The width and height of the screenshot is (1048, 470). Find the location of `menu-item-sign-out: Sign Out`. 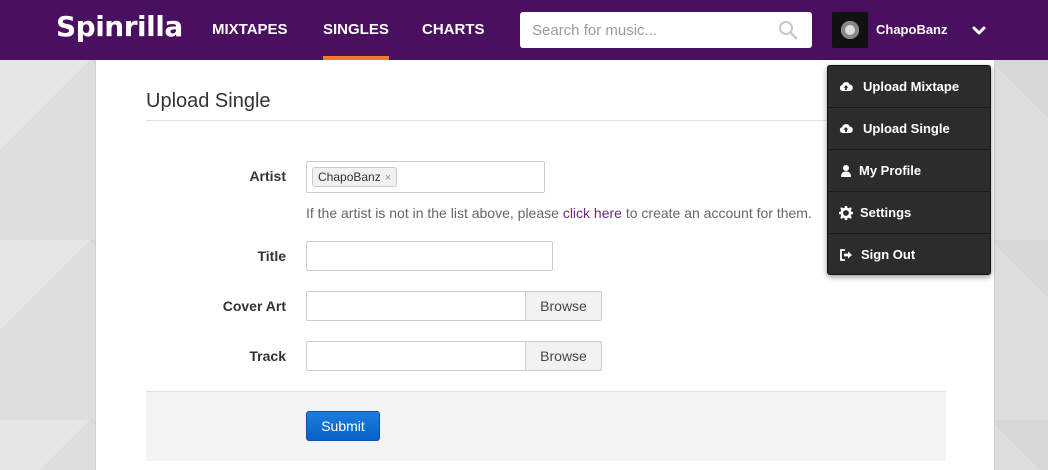

menu-item-sign-out: Sign Out is located at coordinates (909, 255).